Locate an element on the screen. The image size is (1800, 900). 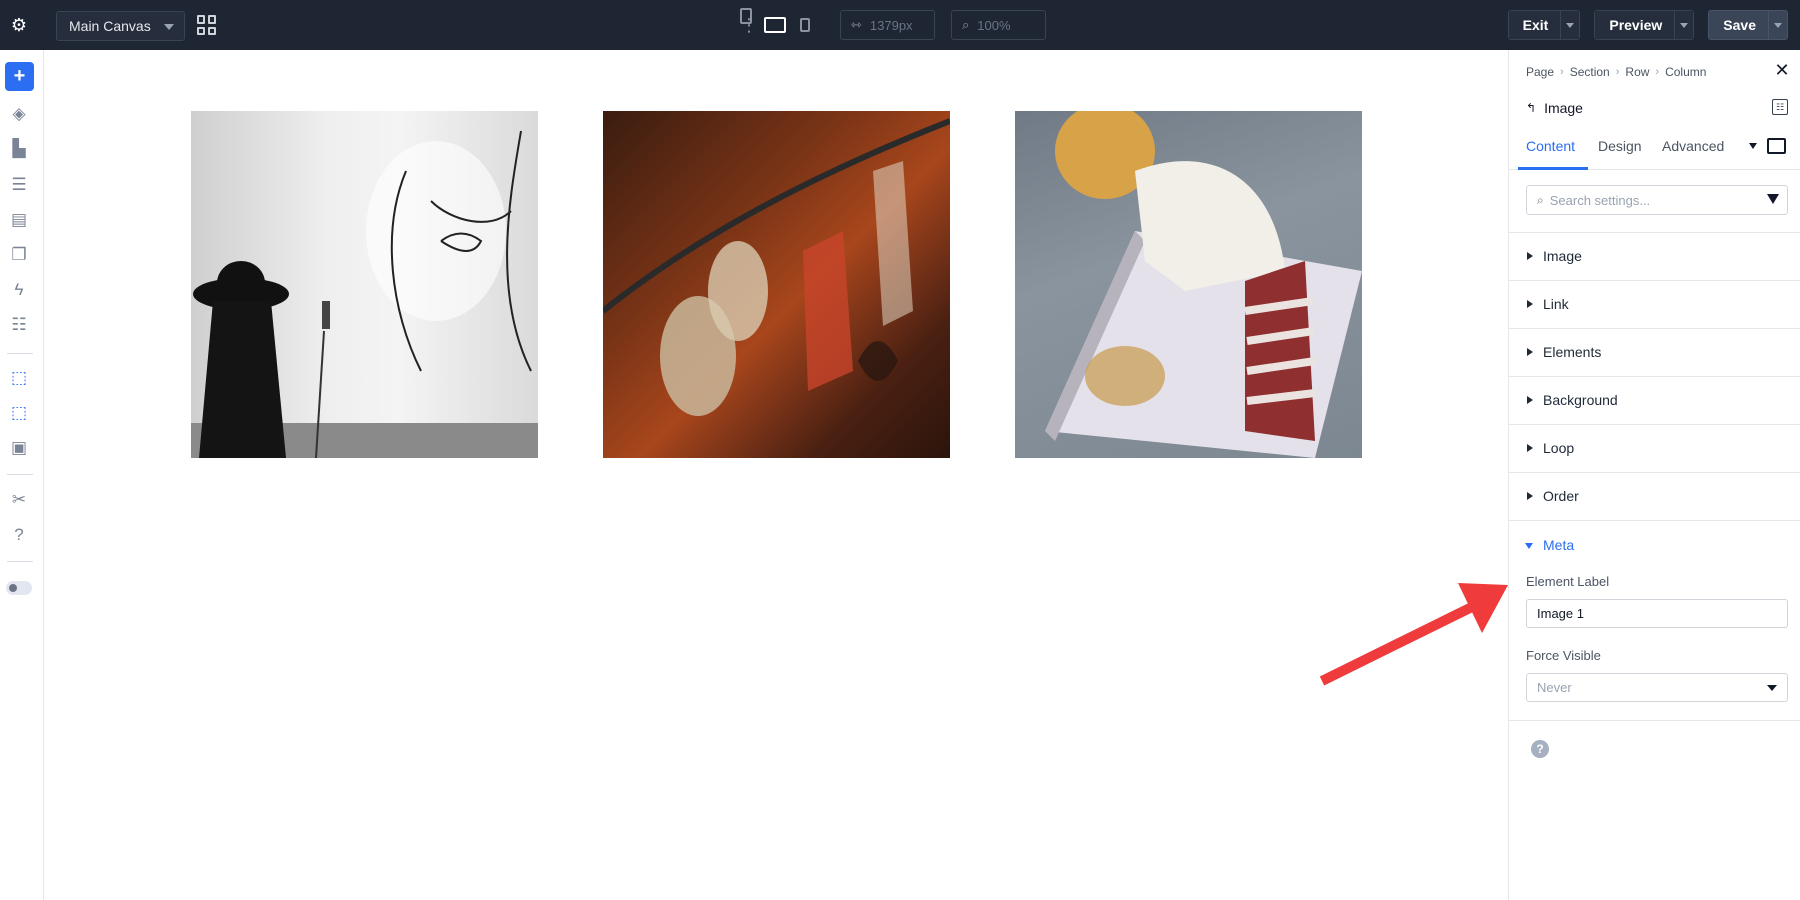
group-link-label: Link is located at coordinates (1556, 304).